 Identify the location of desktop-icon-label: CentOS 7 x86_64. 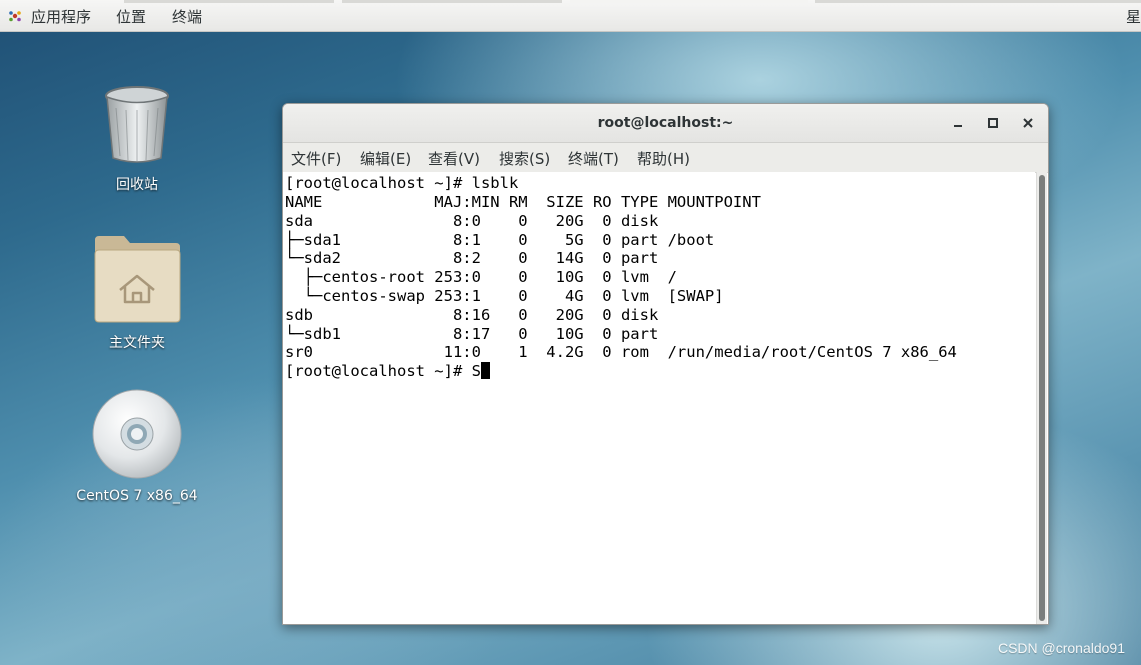
(137, 496).